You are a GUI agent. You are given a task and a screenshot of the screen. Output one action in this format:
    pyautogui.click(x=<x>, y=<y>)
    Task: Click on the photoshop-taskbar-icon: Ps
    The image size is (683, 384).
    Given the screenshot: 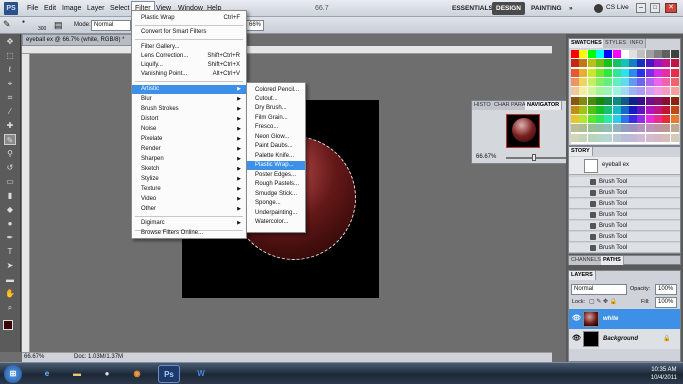 What is the action you would take?
    pyautogui.click(x=169, y=374)
    